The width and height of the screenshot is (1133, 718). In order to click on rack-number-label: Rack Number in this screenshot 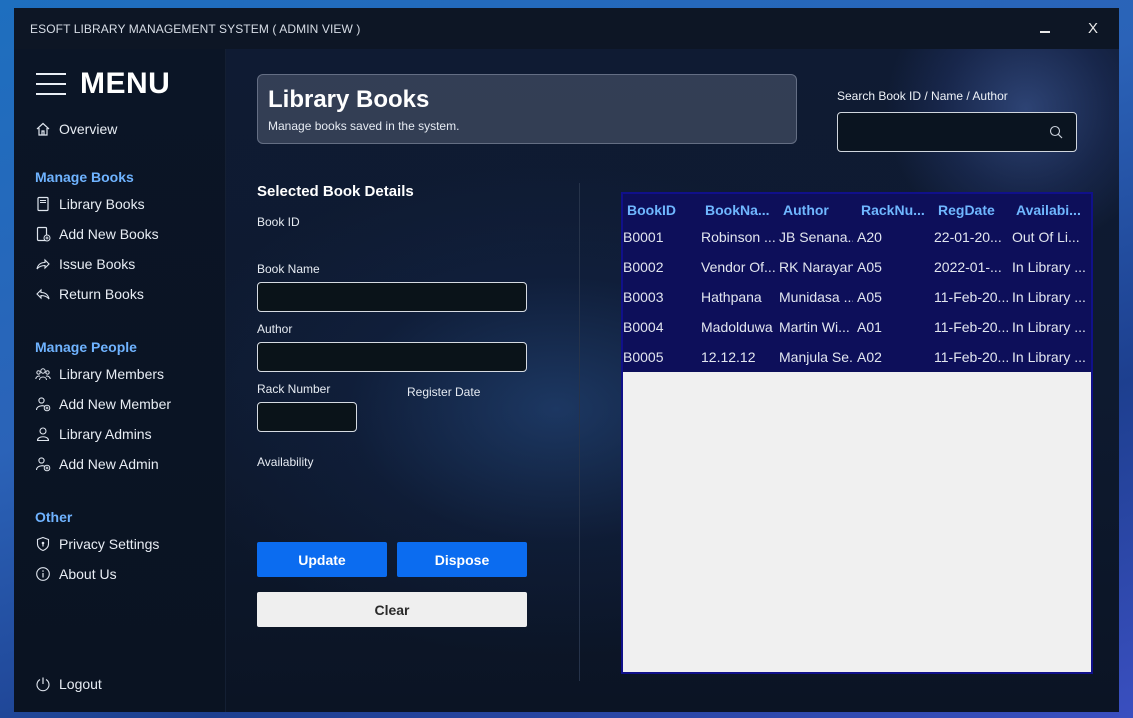, I will do `click(294, 389)`.